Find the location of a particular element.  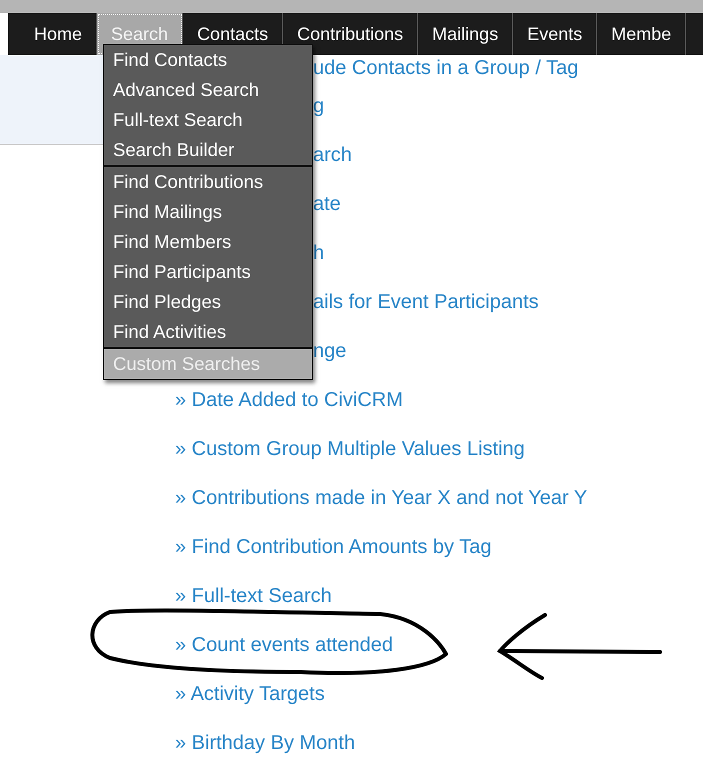

menu-item: Find Contributions is located at coordinates (208, 182).